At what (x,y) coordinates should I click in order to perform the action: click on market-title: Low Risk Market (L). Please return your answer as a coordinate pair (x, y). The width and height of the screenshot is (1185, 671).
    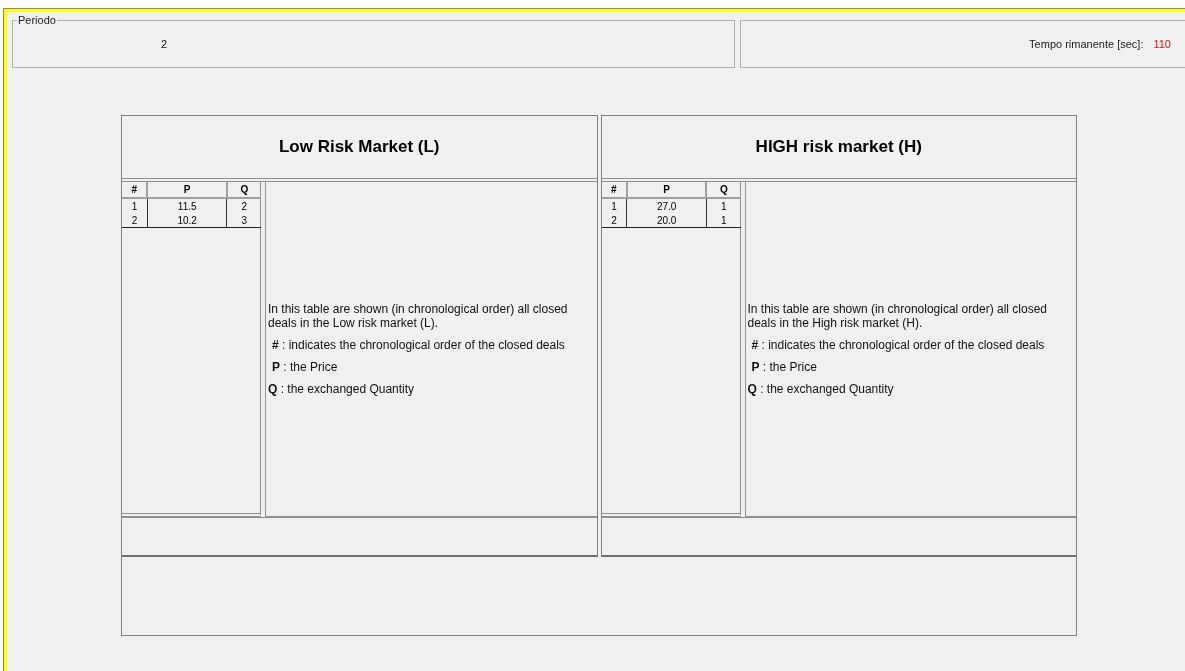
    Looking at the image, I should click on (359, 147).